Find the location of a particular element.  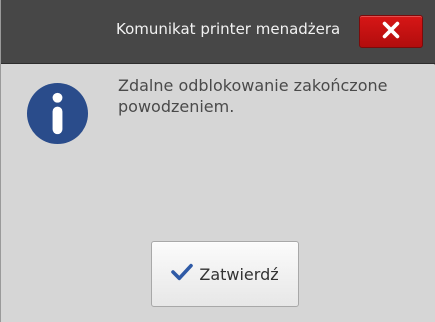

check-icon is located at coordinates (182, 274).